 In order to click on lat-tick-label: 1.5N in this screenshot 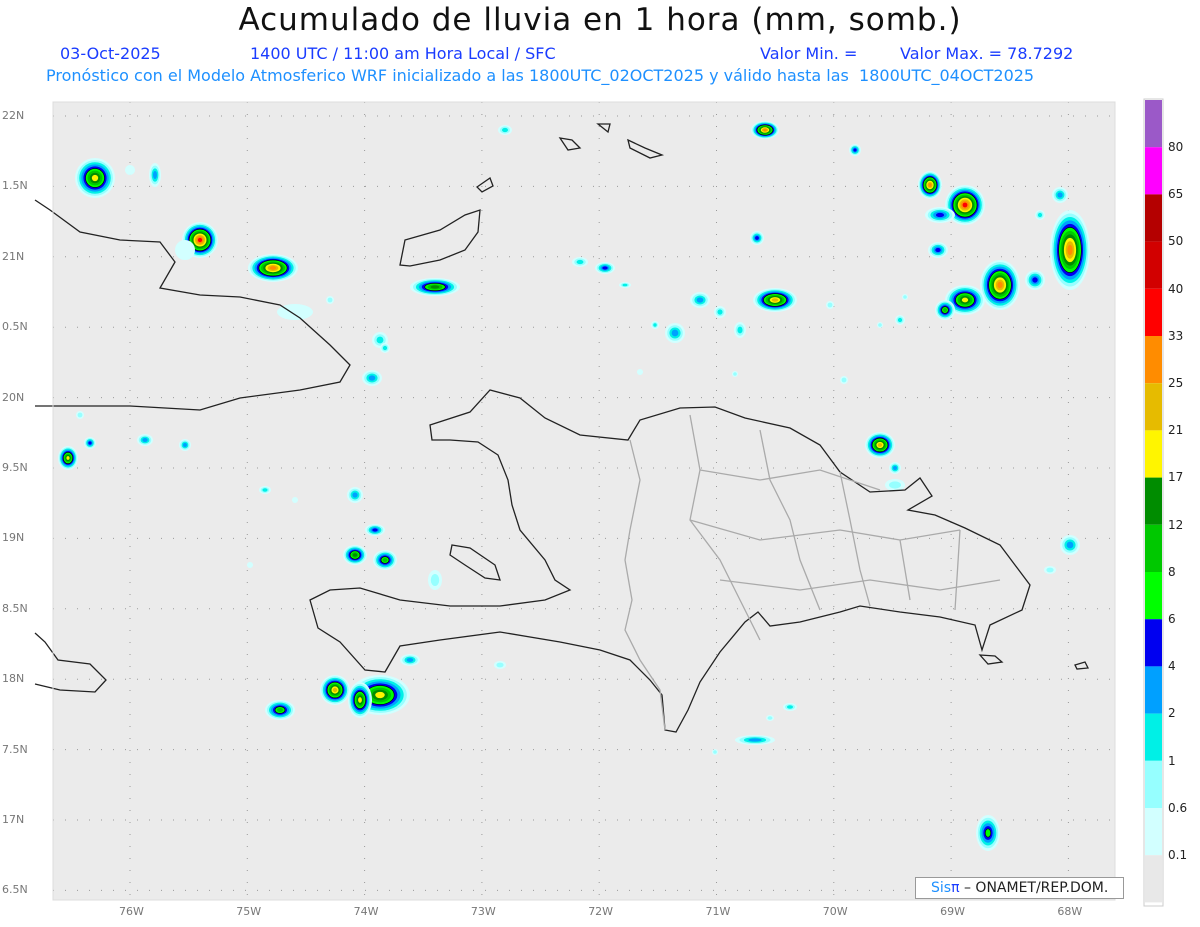, I will do `click(15, 186)`.